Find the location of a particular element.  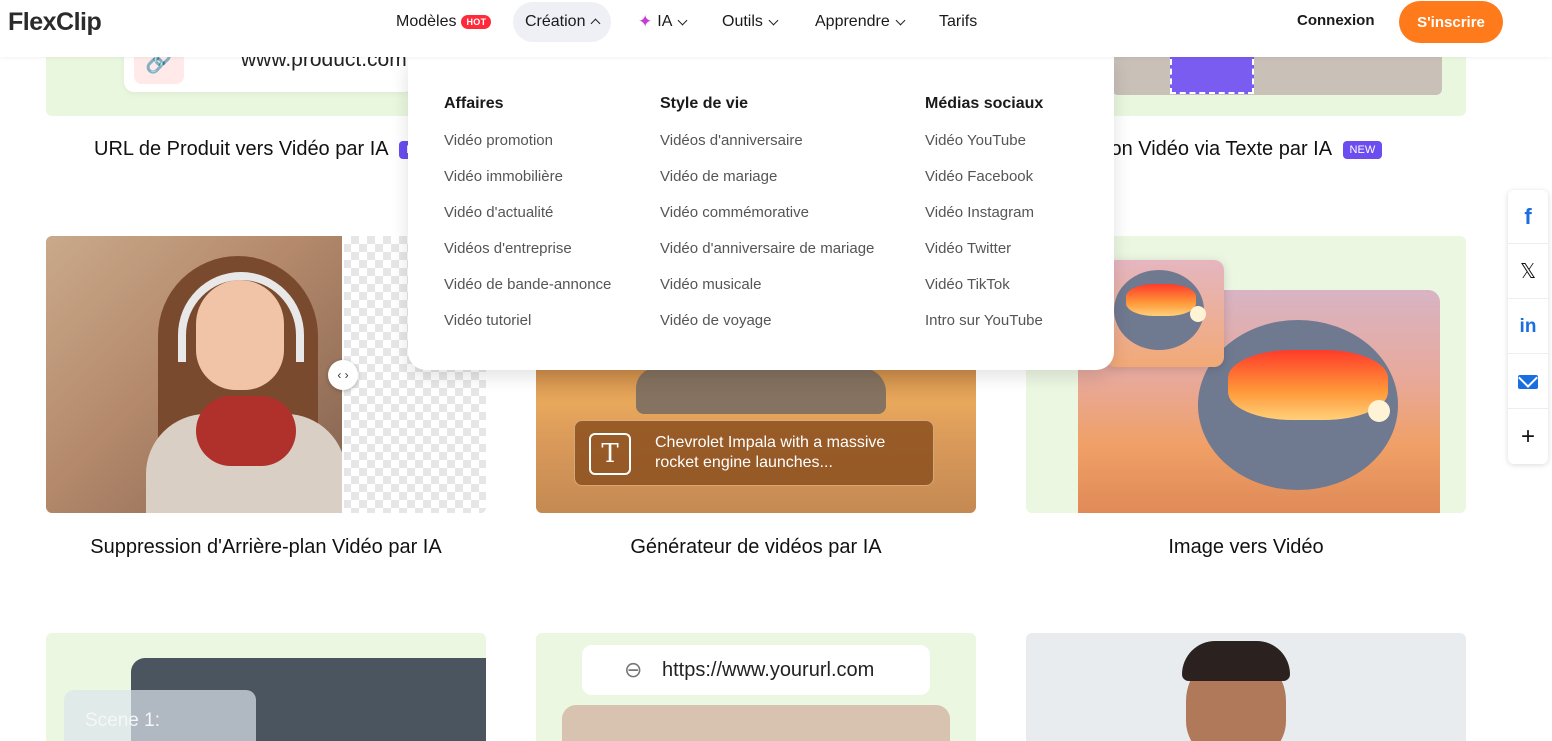

nav-outils: Outils is located at coordinates (750, 22).